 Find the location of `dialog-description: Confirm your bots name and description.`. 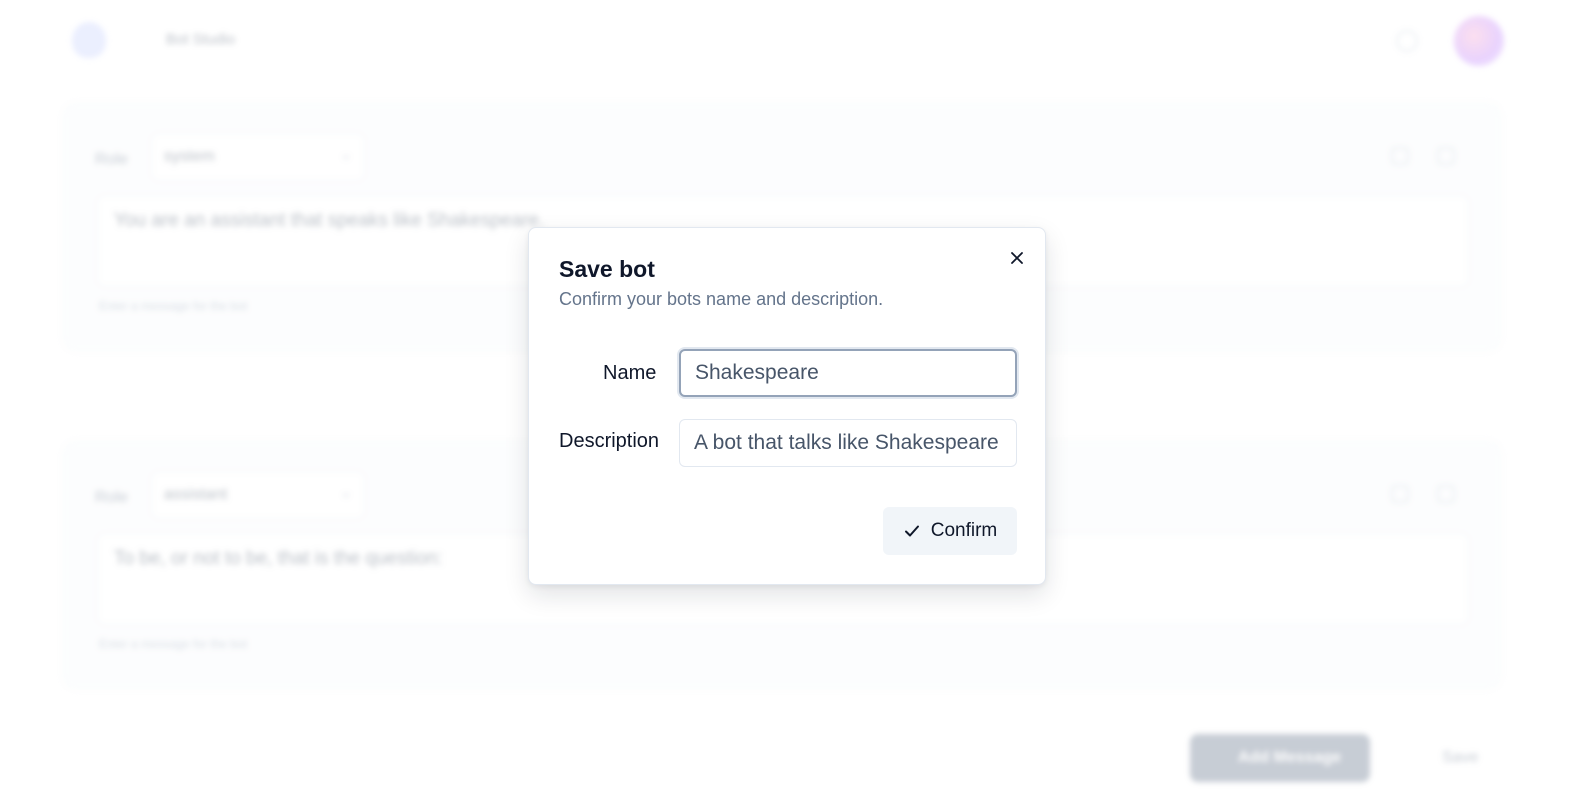

dialog-description: Confirm your bots name and description. is located at coordinates (721, 299).